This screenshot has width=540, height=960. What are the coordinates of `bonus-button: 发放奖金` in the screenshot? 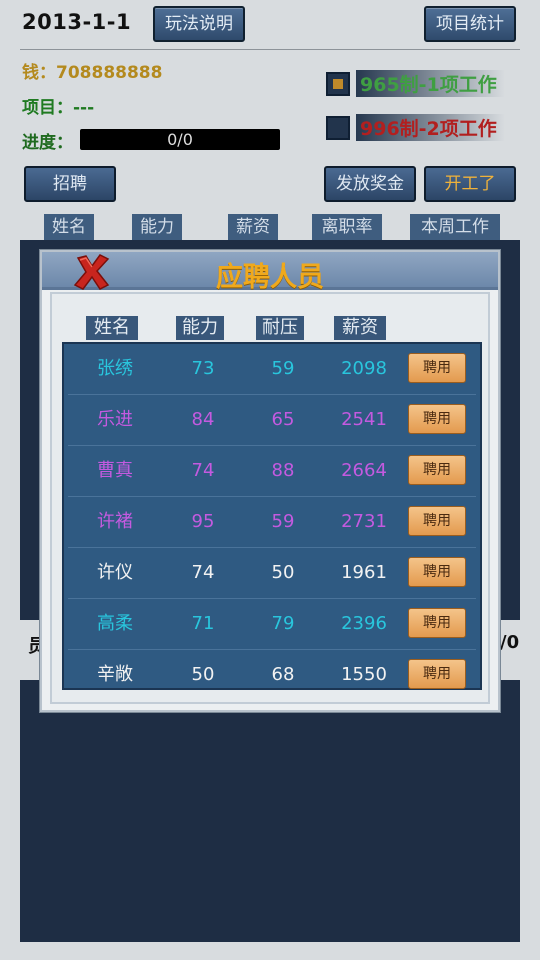 It's located at (370, 184).